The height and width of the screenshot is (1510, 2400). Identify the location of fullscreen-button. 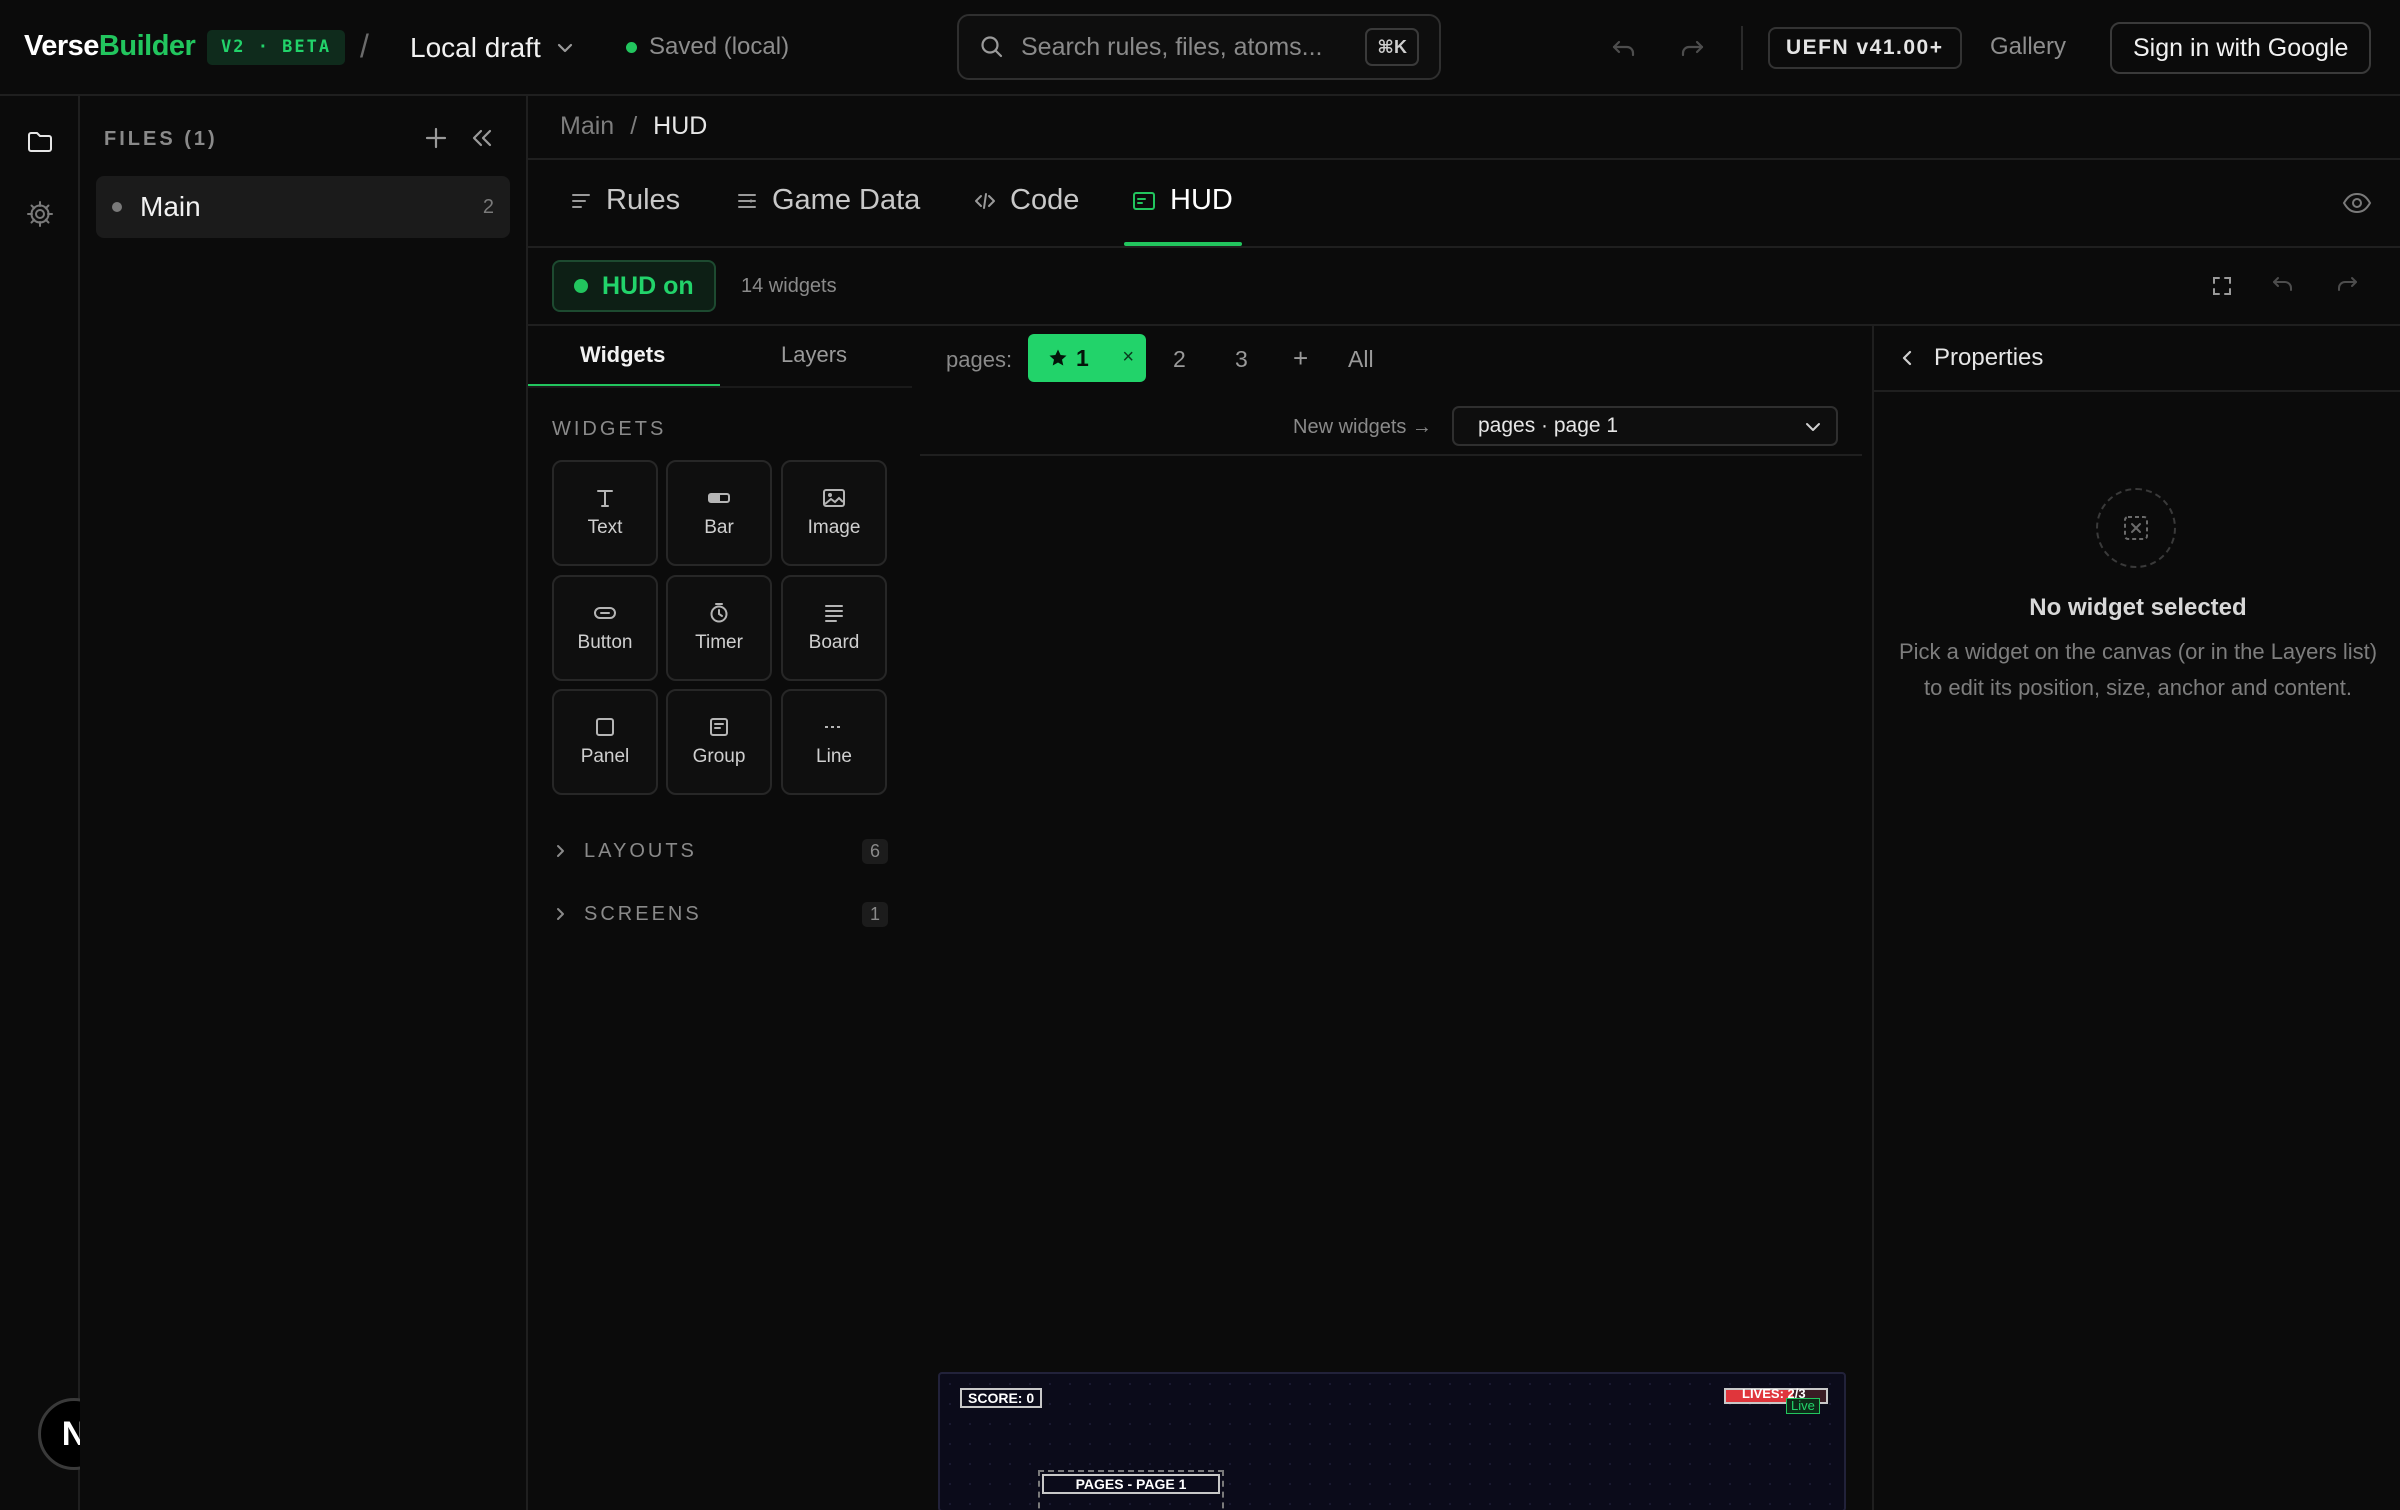
(2222, 286).